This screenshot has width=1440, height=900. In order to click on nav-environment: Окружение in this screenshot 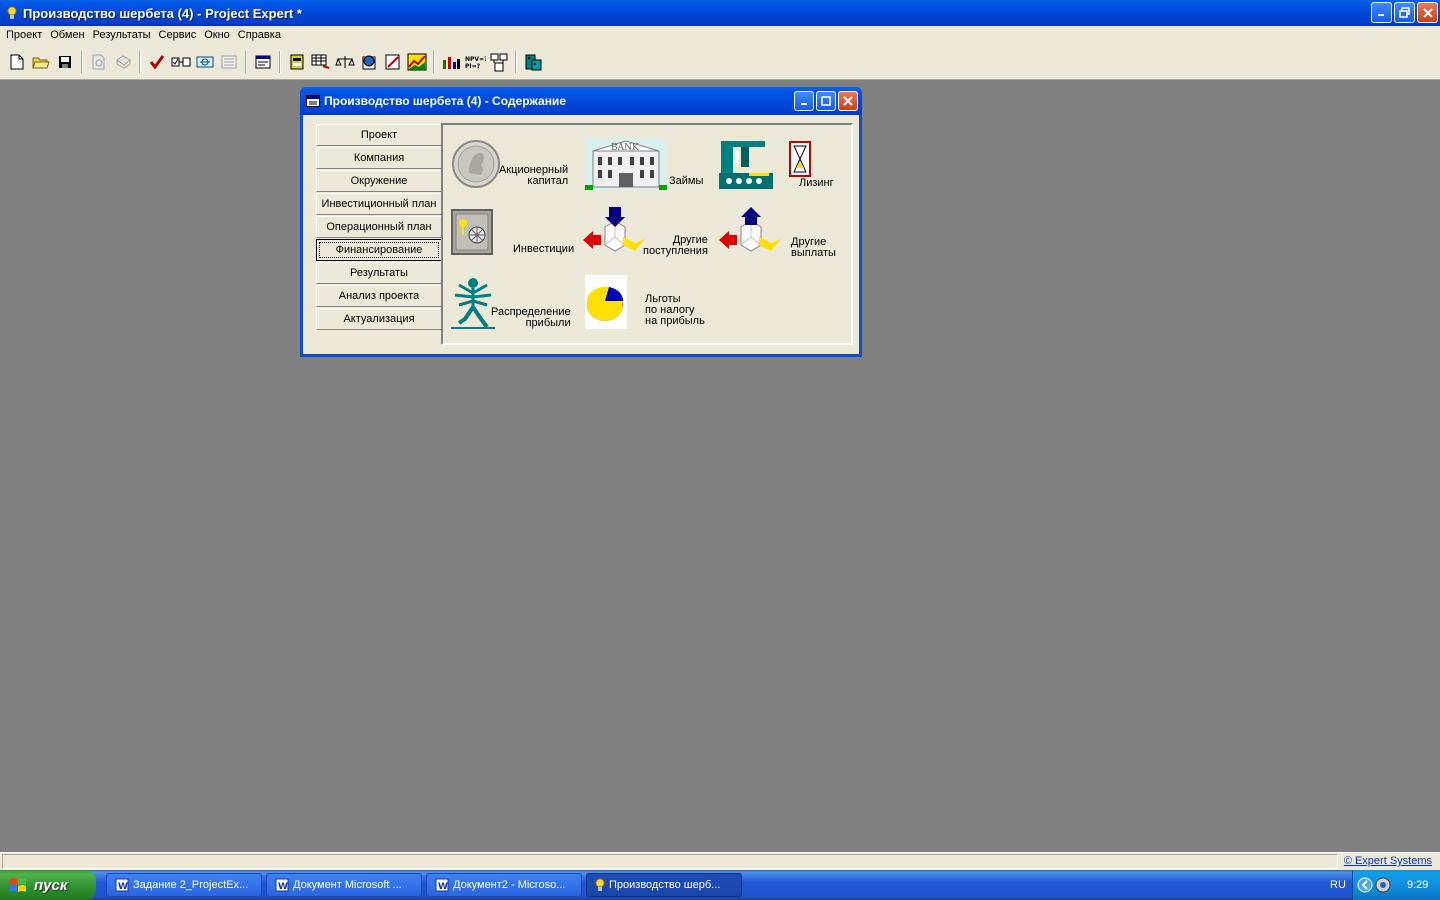, I will do `click(379, 181)`.